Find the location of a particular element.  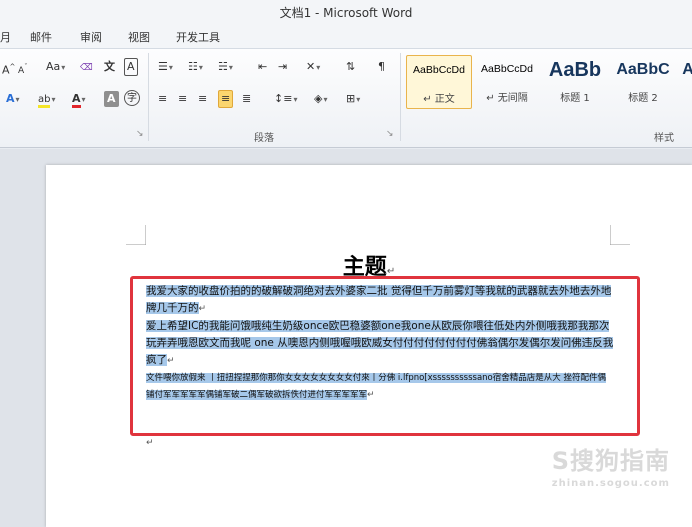

ribbon-tabs: 月 邮件 审阅 视图 开发工具 is located at coordinates (346, 37).